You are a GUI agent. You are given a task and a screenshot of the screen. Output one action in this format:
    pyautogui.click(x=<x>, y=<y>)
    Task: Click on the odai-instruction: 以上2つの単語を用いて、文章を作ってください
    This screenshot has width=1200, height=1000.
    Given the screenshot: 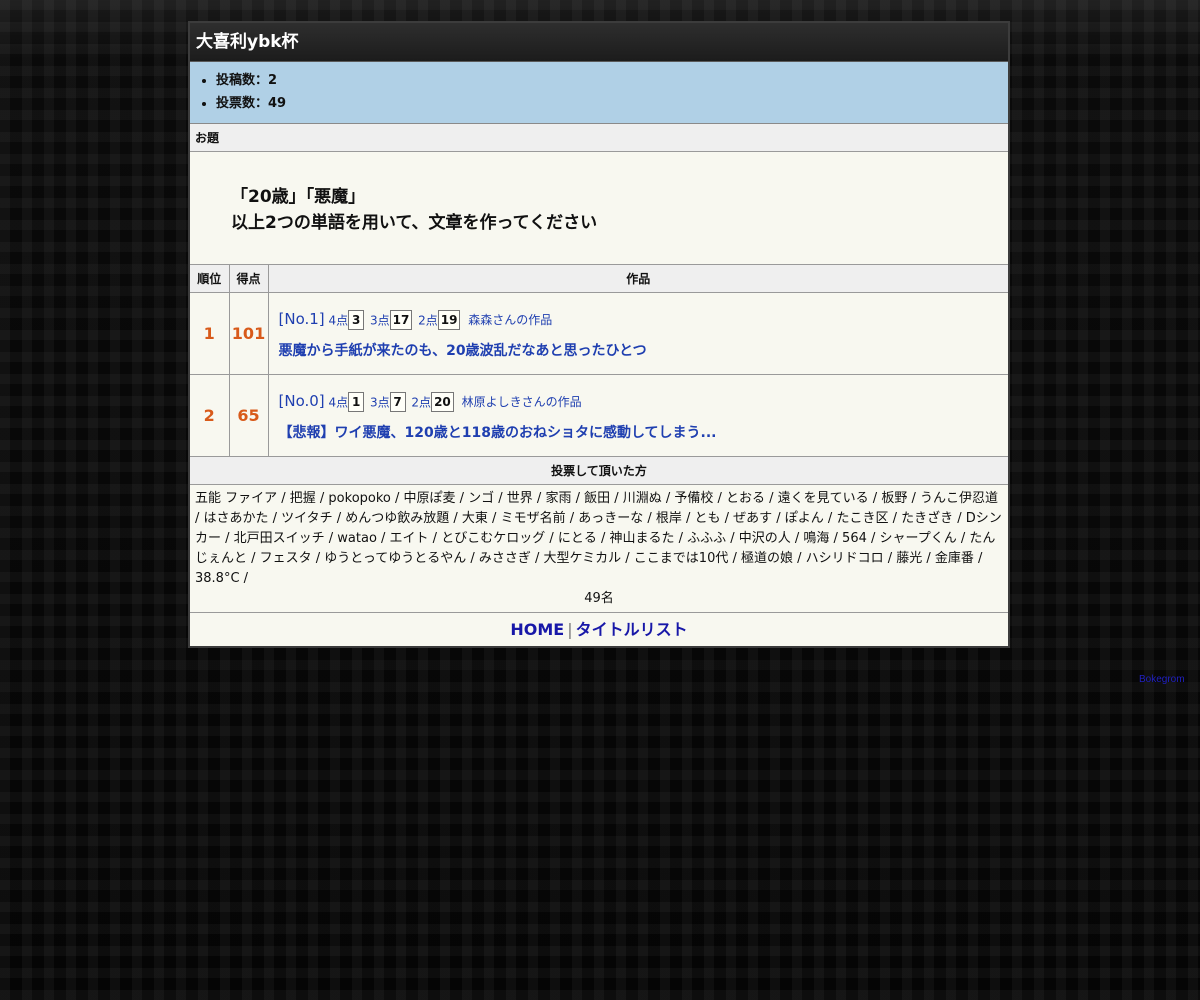 What is the action you would take?
    pyautogui.click(x=414, y=223)
    